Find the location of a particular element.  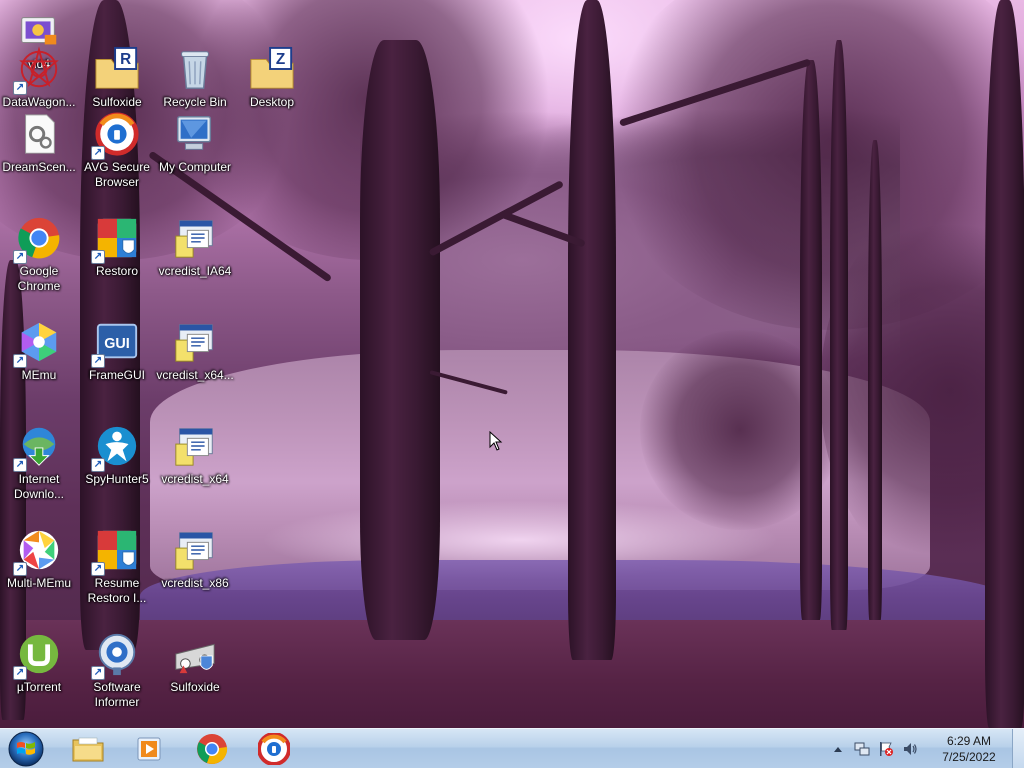

avg-browser-icon: ↗ is located at coordinates (116, 135).